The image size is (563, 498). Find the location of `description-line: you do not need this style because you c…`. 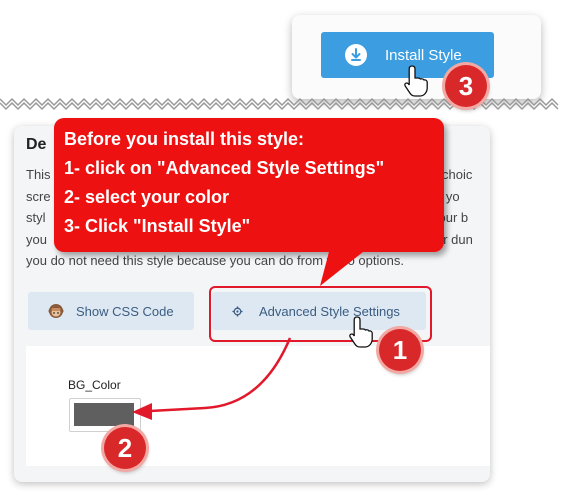

description-line: you do not need this style because you c… is located at coordinates (215, 260).